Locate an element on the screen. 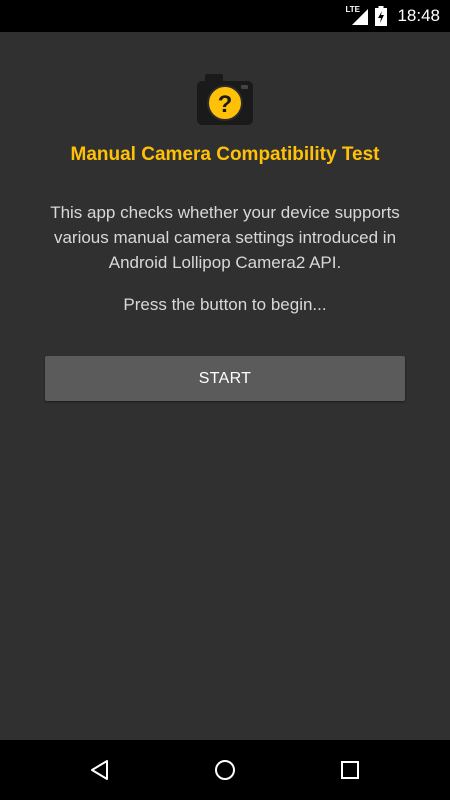 The image size is (450, 800). back-icon is located at coordinates (99, 770).